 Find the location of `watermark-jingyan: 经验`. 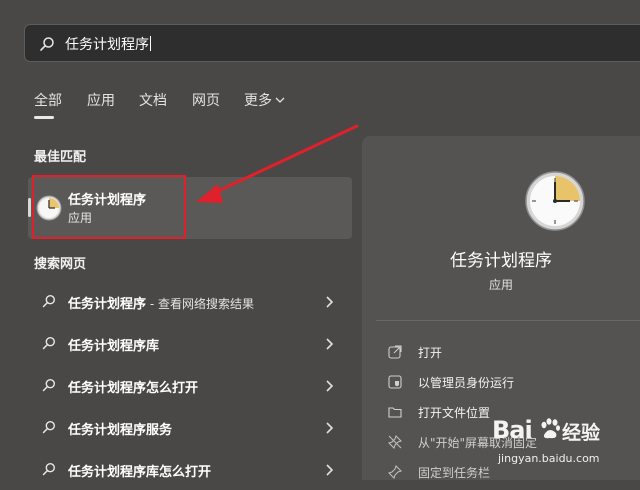

watermark-jingyan: 经验 is located at coordinates (581, 433).